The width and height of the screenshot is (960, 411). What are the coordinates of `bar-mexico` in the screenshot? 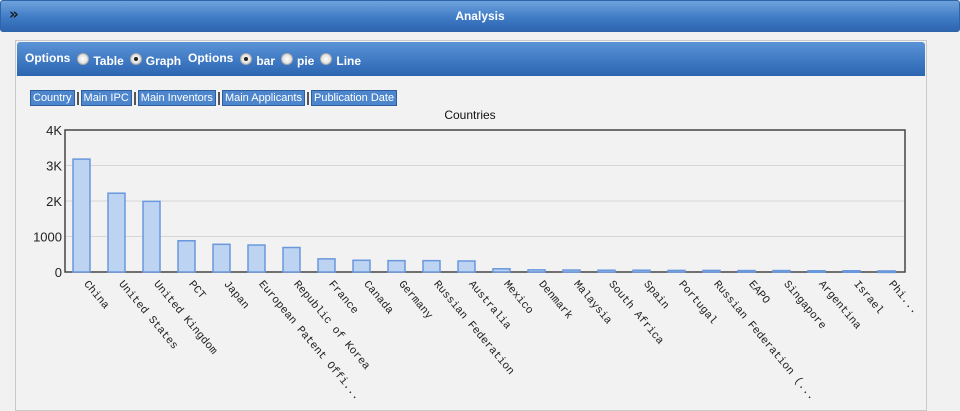 It's located at (501, 270).